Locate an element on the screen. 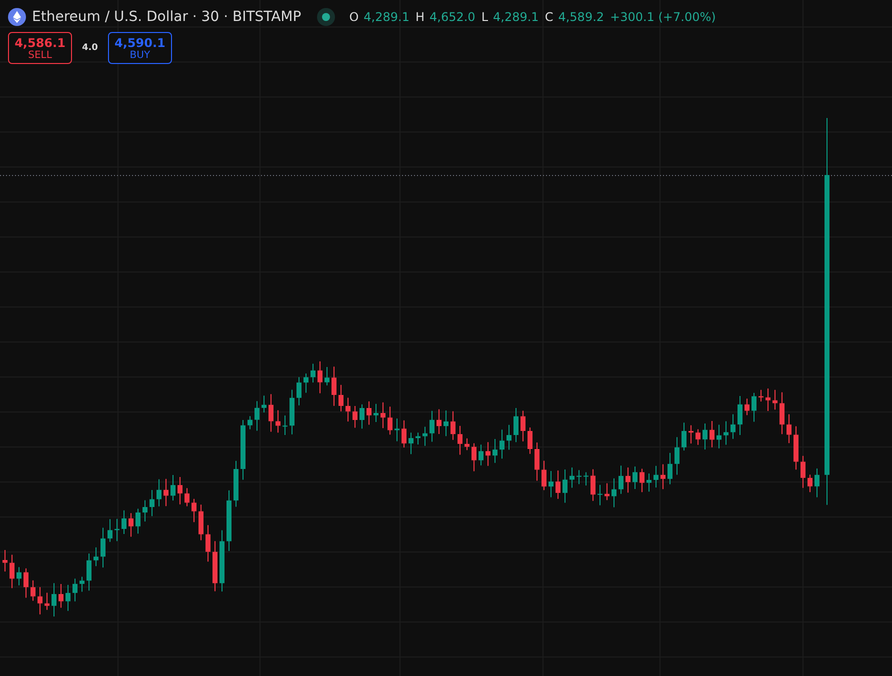 The image size is (892, 676). spread-value: 4.0 is located at coordinates (90, 48).